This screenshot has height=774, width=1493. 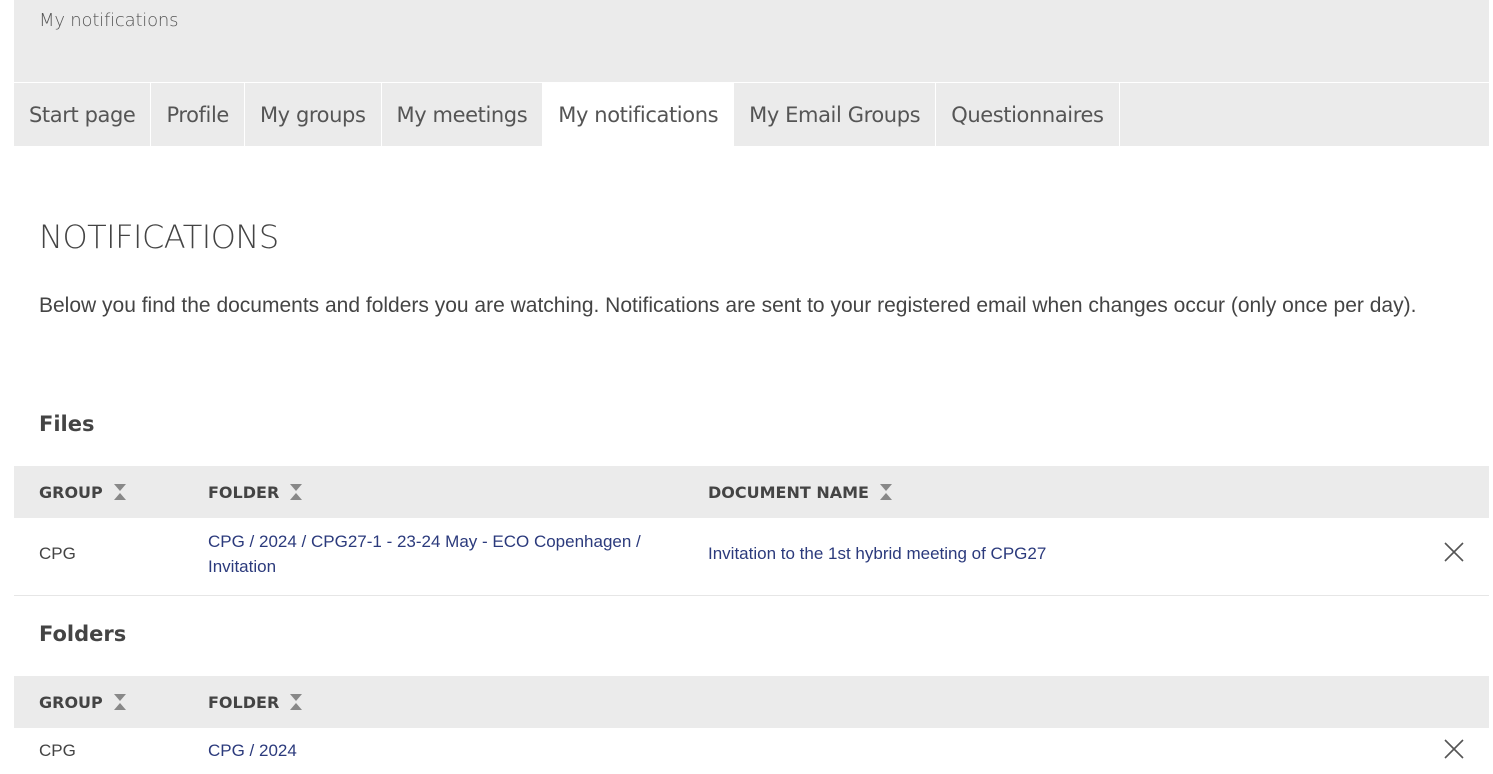 I want to click on folders-table-header: GROUP FOLDER, so click(x=751, y=702).